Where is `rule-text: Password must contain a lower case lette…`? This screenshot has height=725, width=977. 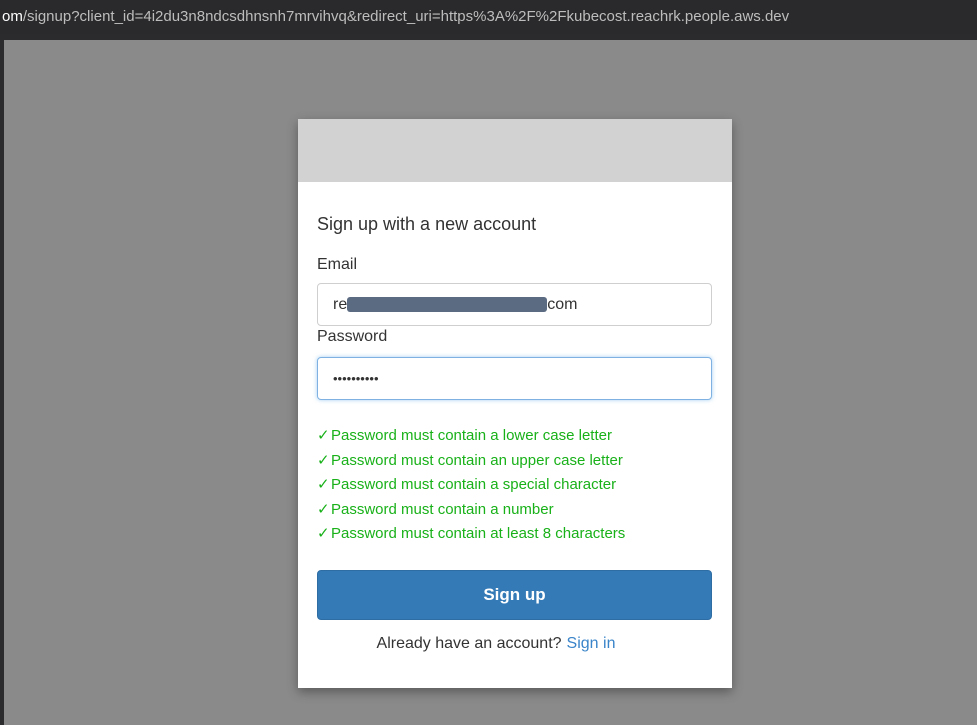 rule-text: Password must contain a lower case lette… is located at coordinates (471, 435).